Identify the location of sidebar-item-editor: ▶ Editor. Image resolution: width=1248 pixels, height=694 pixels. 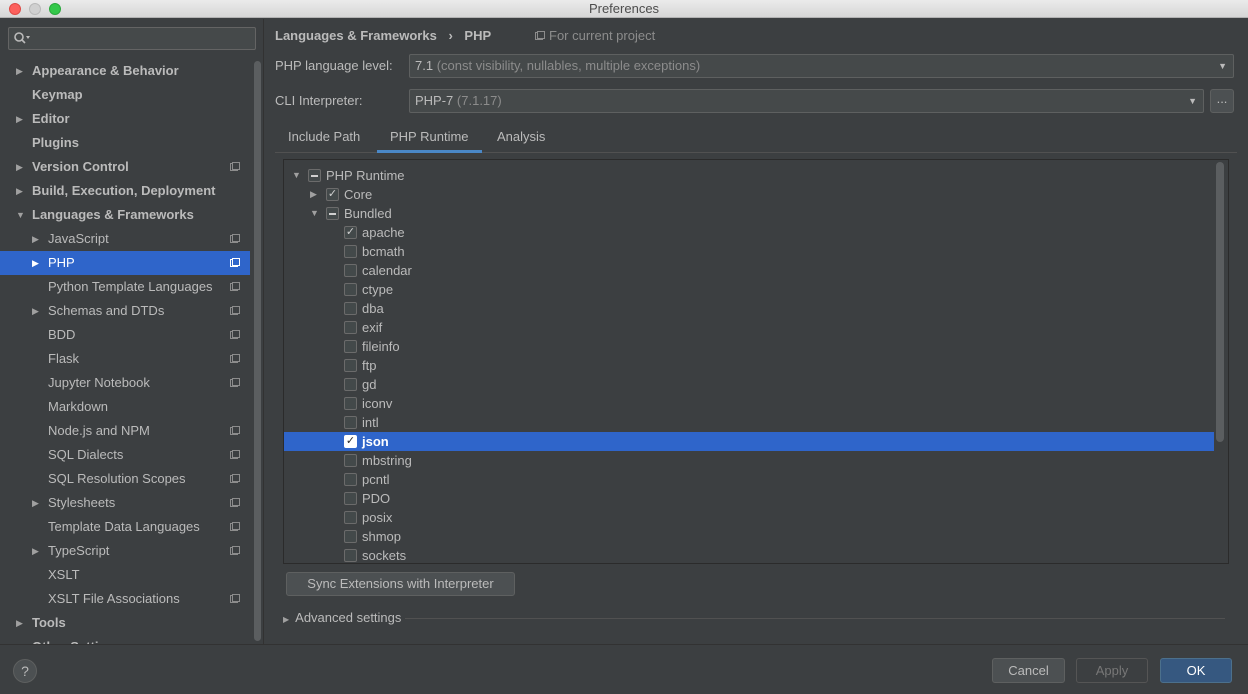
(125, 119).